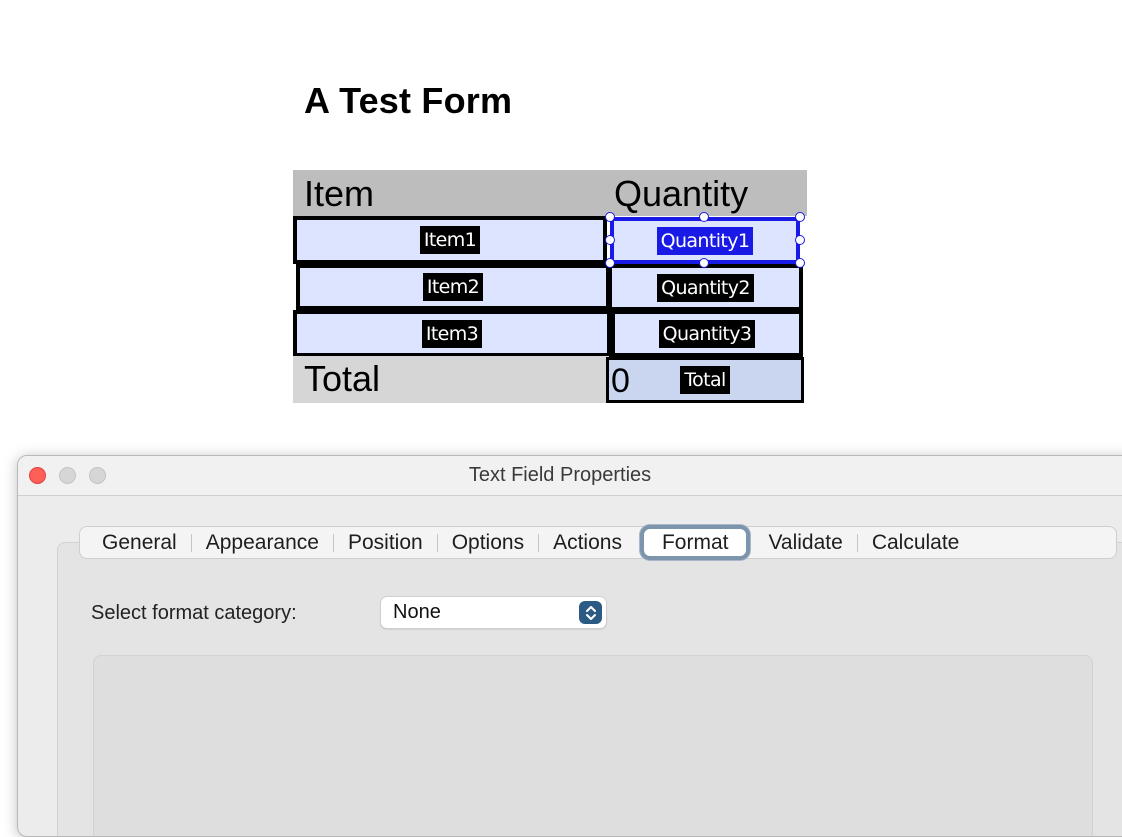 The image size is (1122, 837). Describe the element at coordinates (620, 381) in the screenshot. I see `total-value: 0` at that location.